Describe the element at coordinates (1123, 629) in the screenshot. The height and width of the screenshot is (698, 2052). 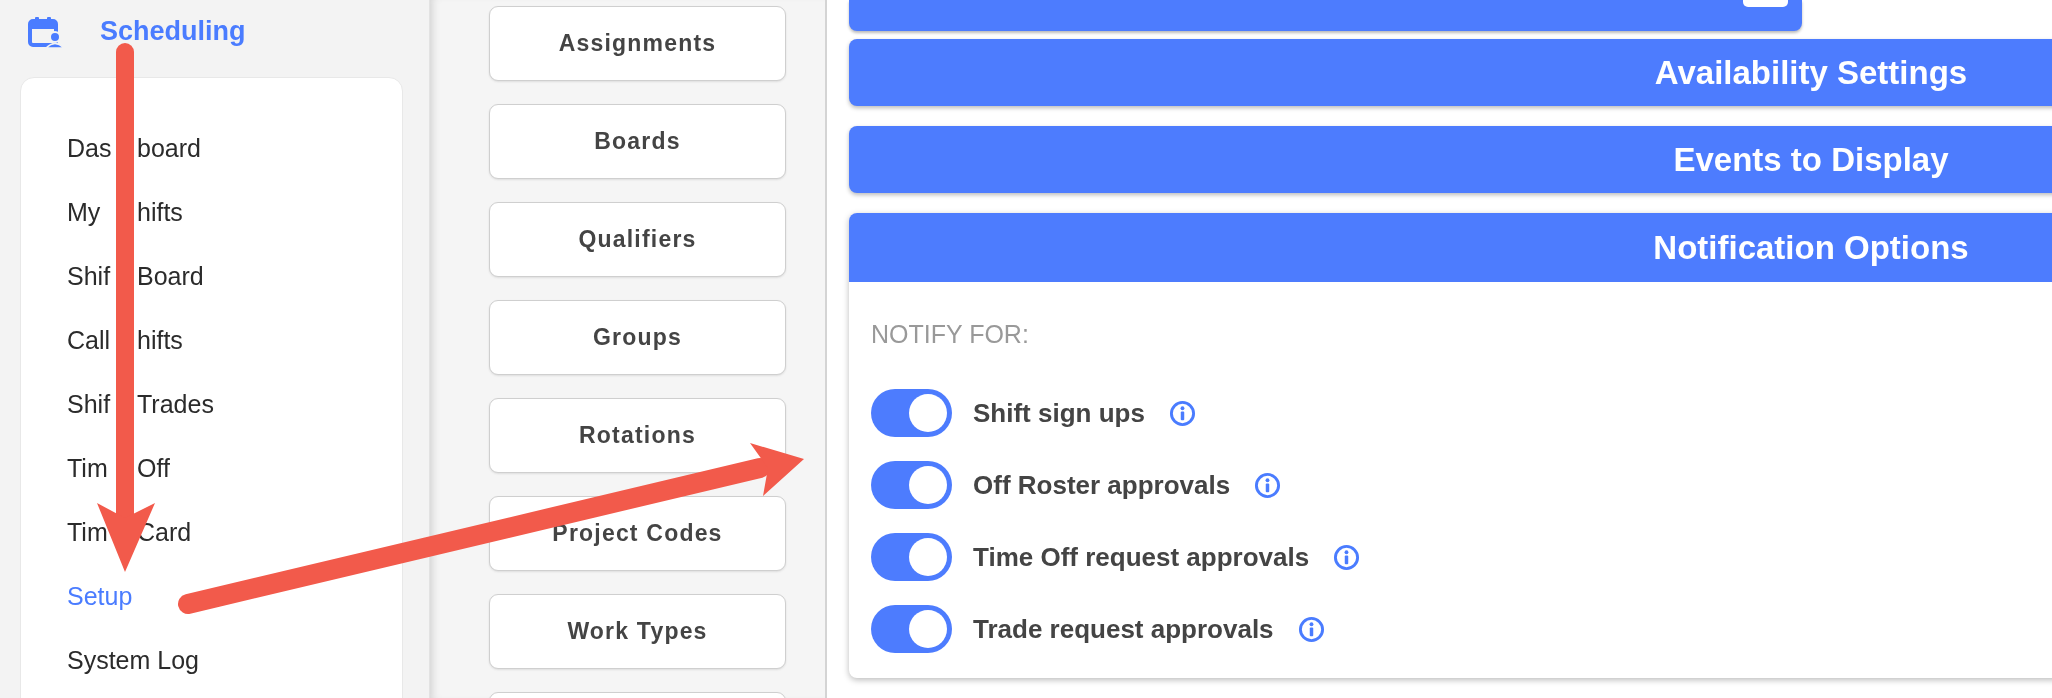
I see `option-label: Trade request approvals` at that location.